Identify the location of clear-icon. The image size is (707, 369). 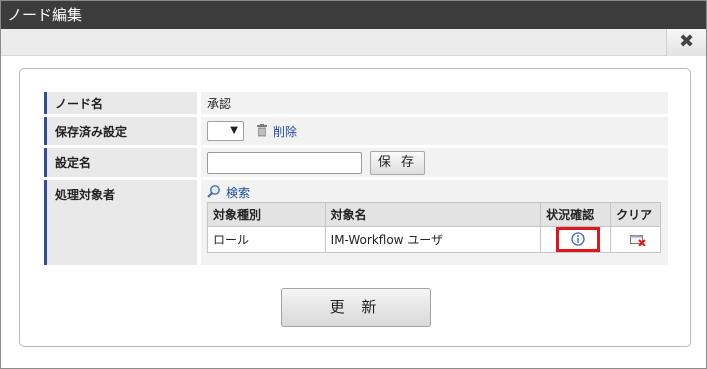
(638, 240).